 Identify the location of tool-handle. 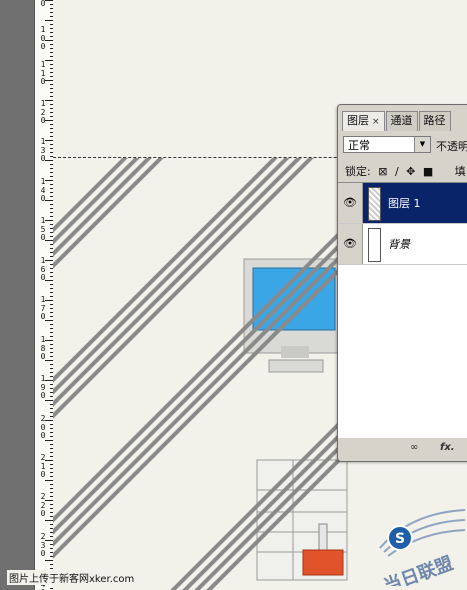
(323, 537).